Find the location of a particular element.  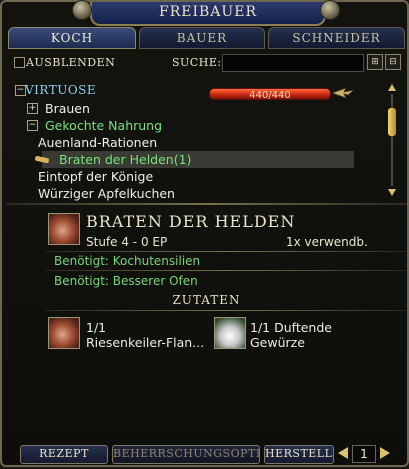

requirement-oven: Benötigt: Besserer Ofen is located at coordinates (126, 281).